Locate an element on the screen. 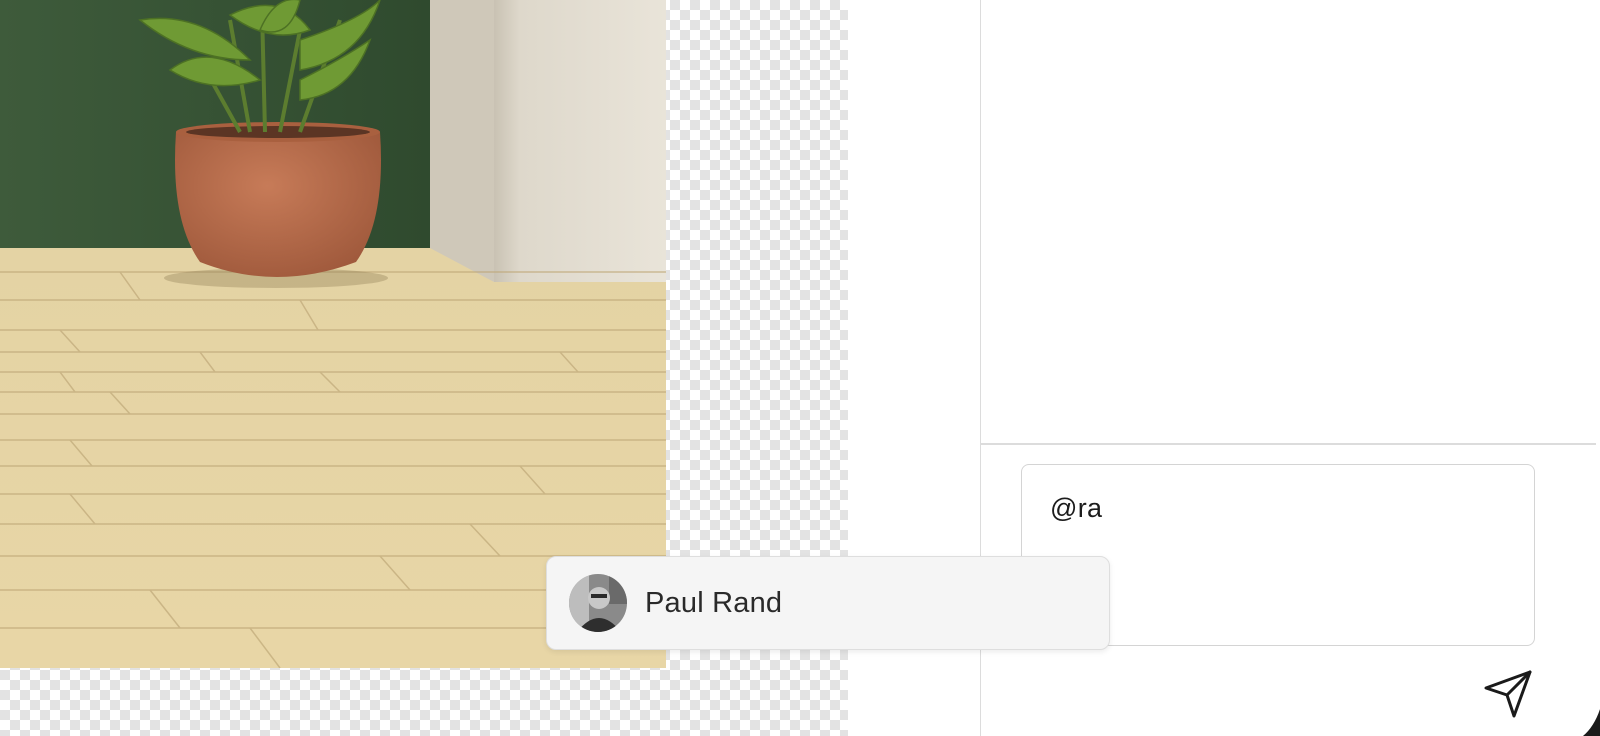 This screenshot has height=736, width=1600. panel-divider is located at coordinates (1288, 444).